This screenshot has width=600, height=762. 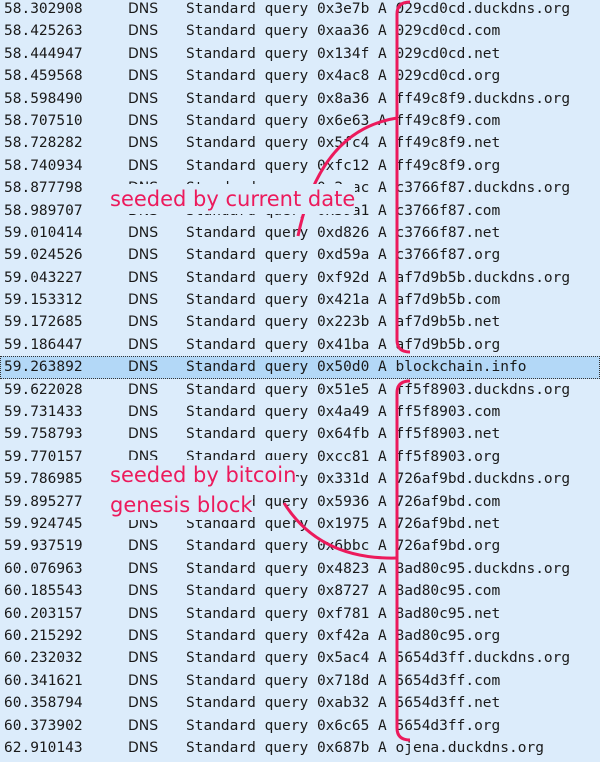 I want to click on arc-genesis, so click(x=340, y=531).